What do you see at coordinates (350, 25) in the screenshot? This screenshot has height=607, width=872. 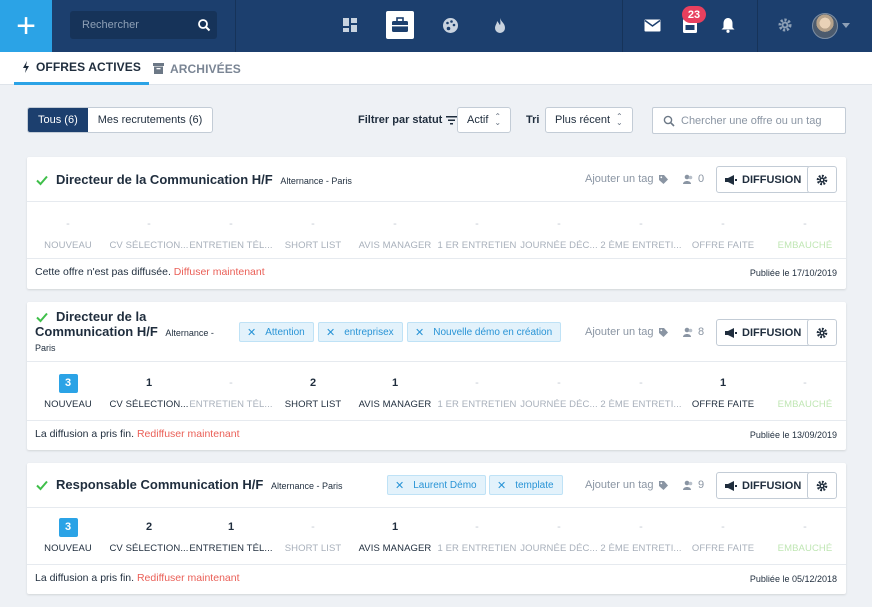 I see `dashboard-icon` at bounding box center [350, 25].